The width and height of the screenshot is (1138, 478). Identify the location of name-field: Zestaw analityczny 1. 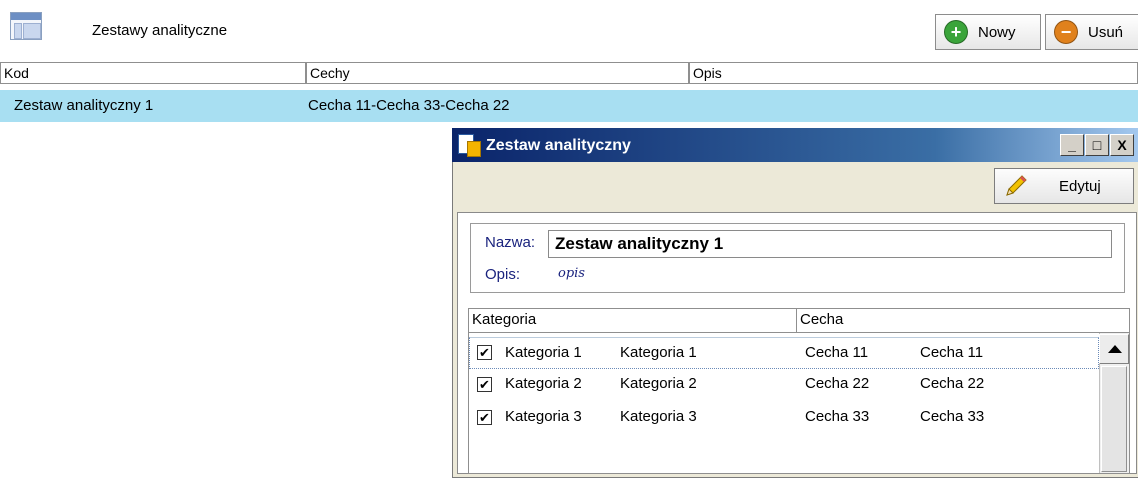
(830, 244).